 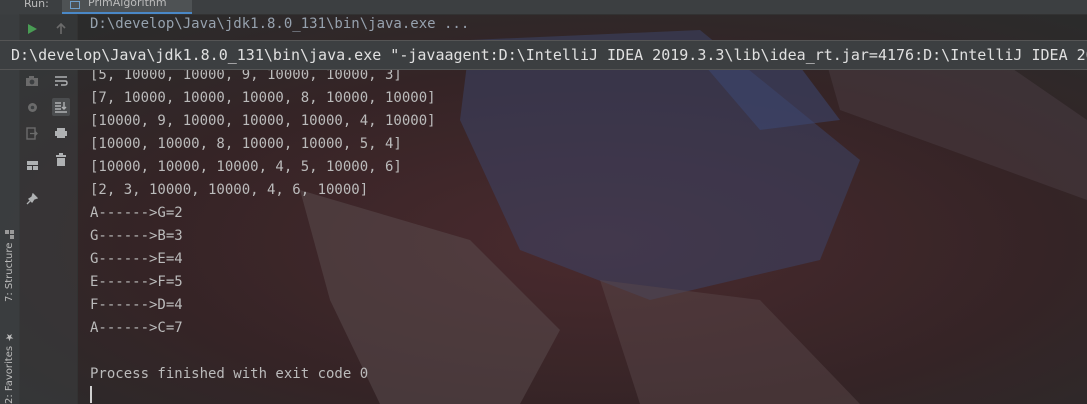 I want to click on star-icon: ★, so click(x=9, y=336).